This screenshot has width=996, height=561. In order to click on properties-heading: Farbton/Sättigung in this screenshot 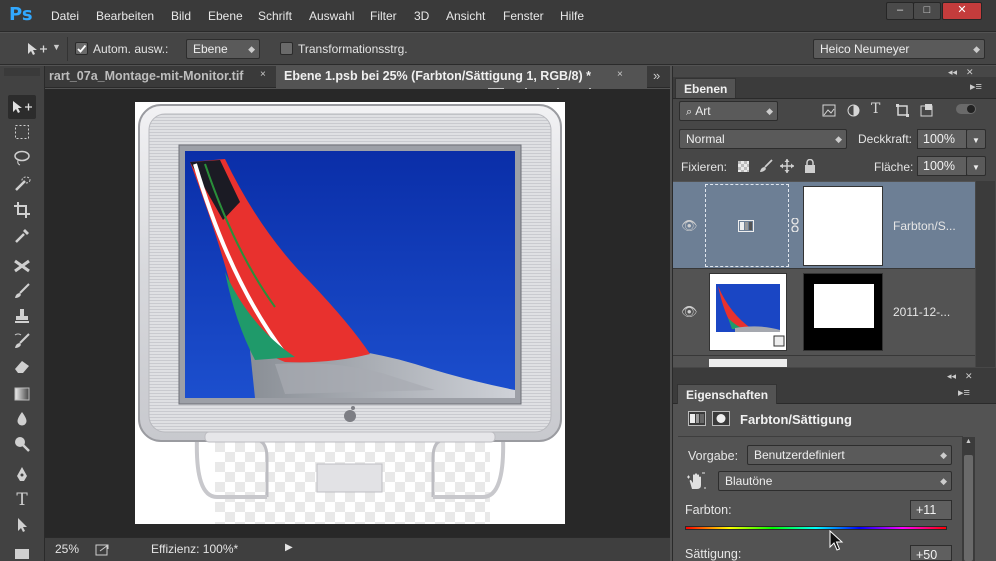, I will do `click(796, 419)`.